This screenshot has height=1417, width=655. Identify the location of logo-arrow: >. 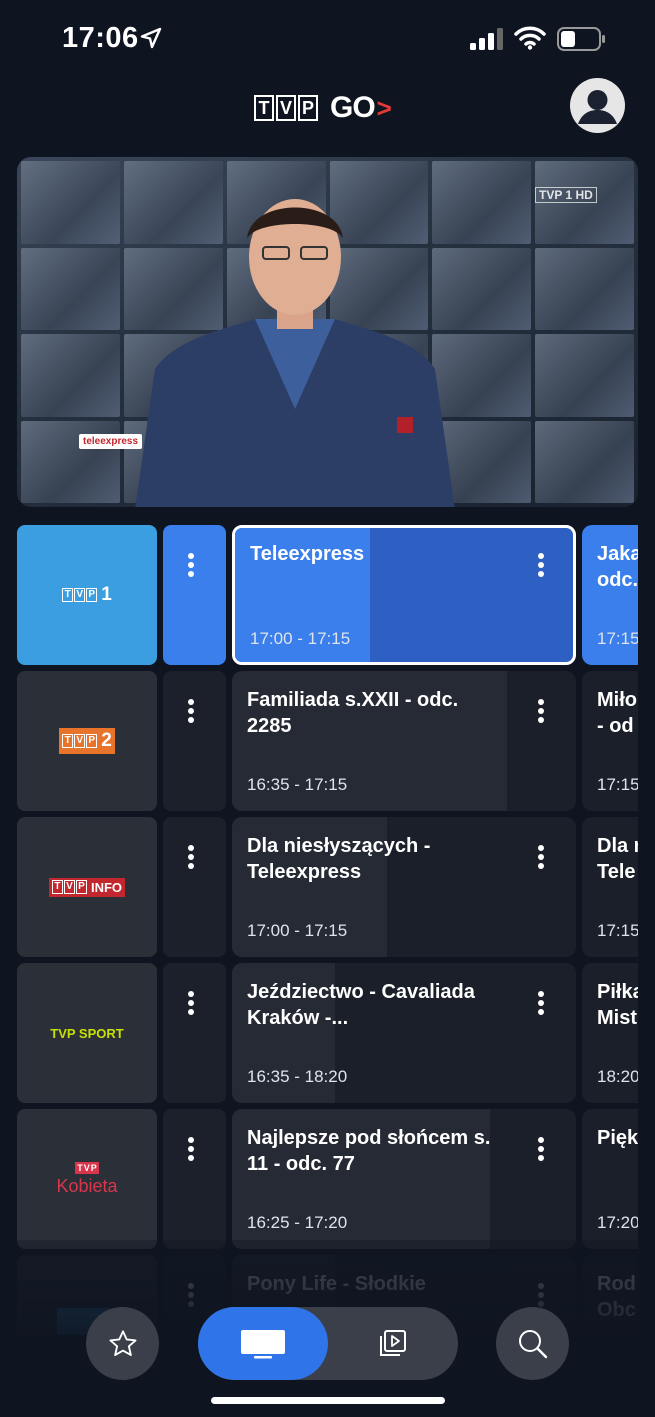
(384, 107).